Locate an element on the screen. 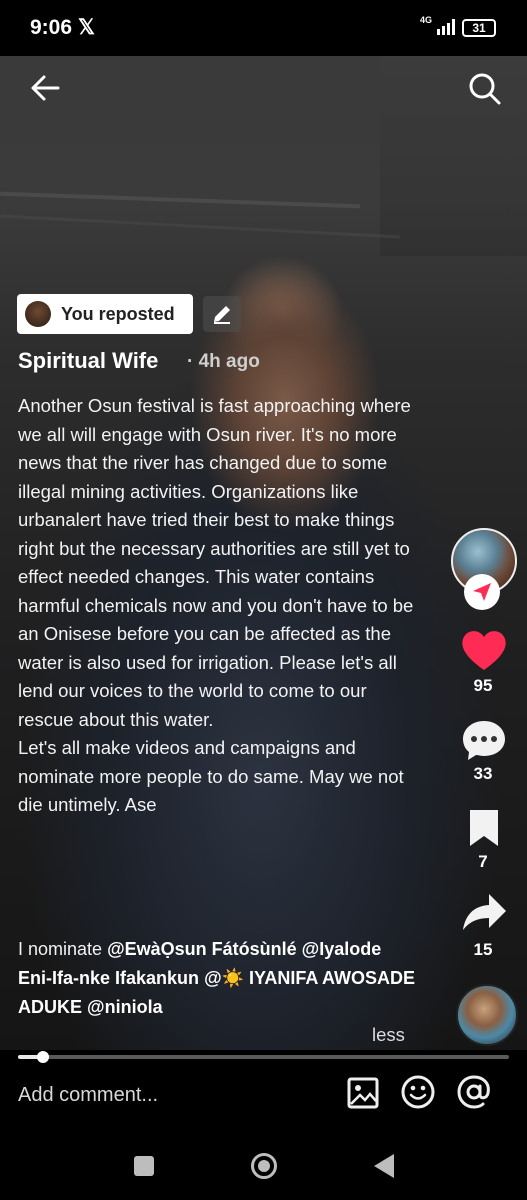  search-icon is located at coordinates (484, 88).